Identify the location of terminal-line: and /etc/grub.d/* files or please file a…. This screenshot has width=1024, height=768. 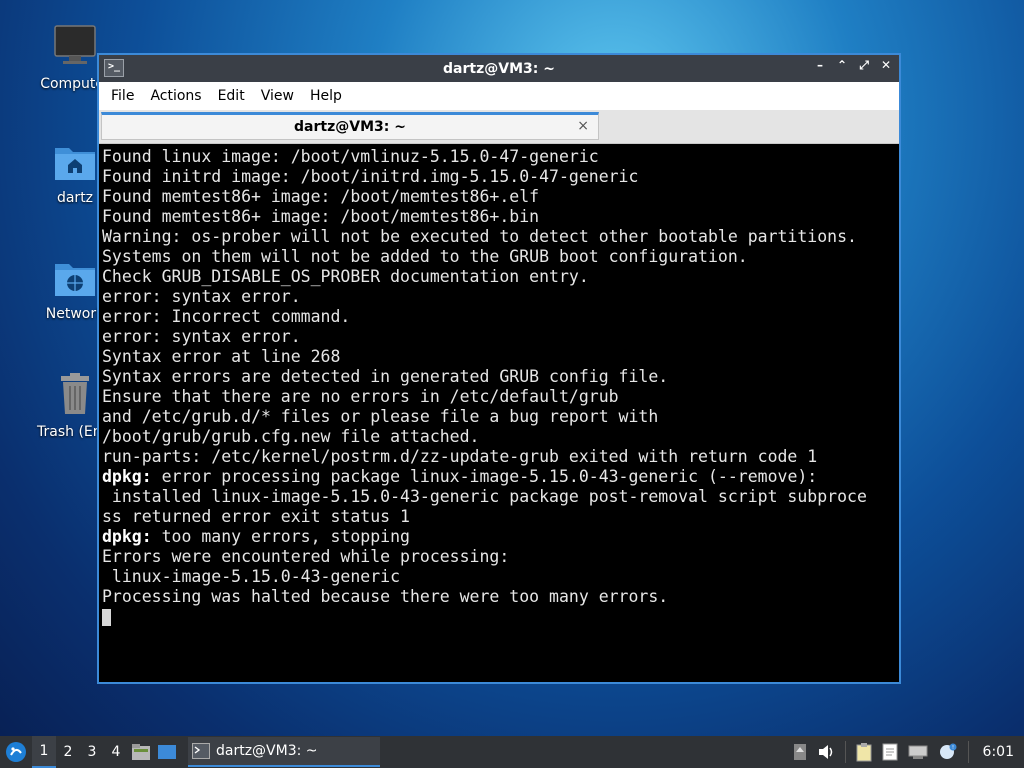
(500, 417).